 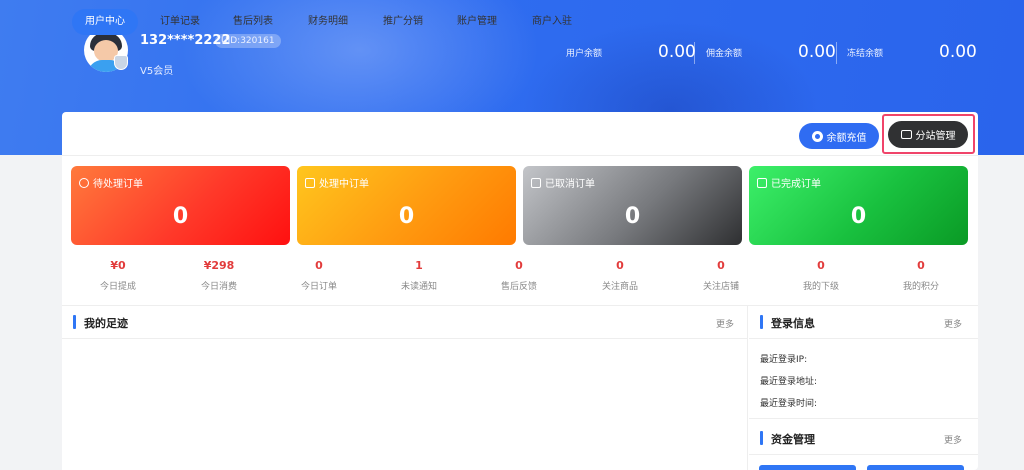 I want to click on frozen-balance: 冻结余额 0.00, so click(x=912, y=52).